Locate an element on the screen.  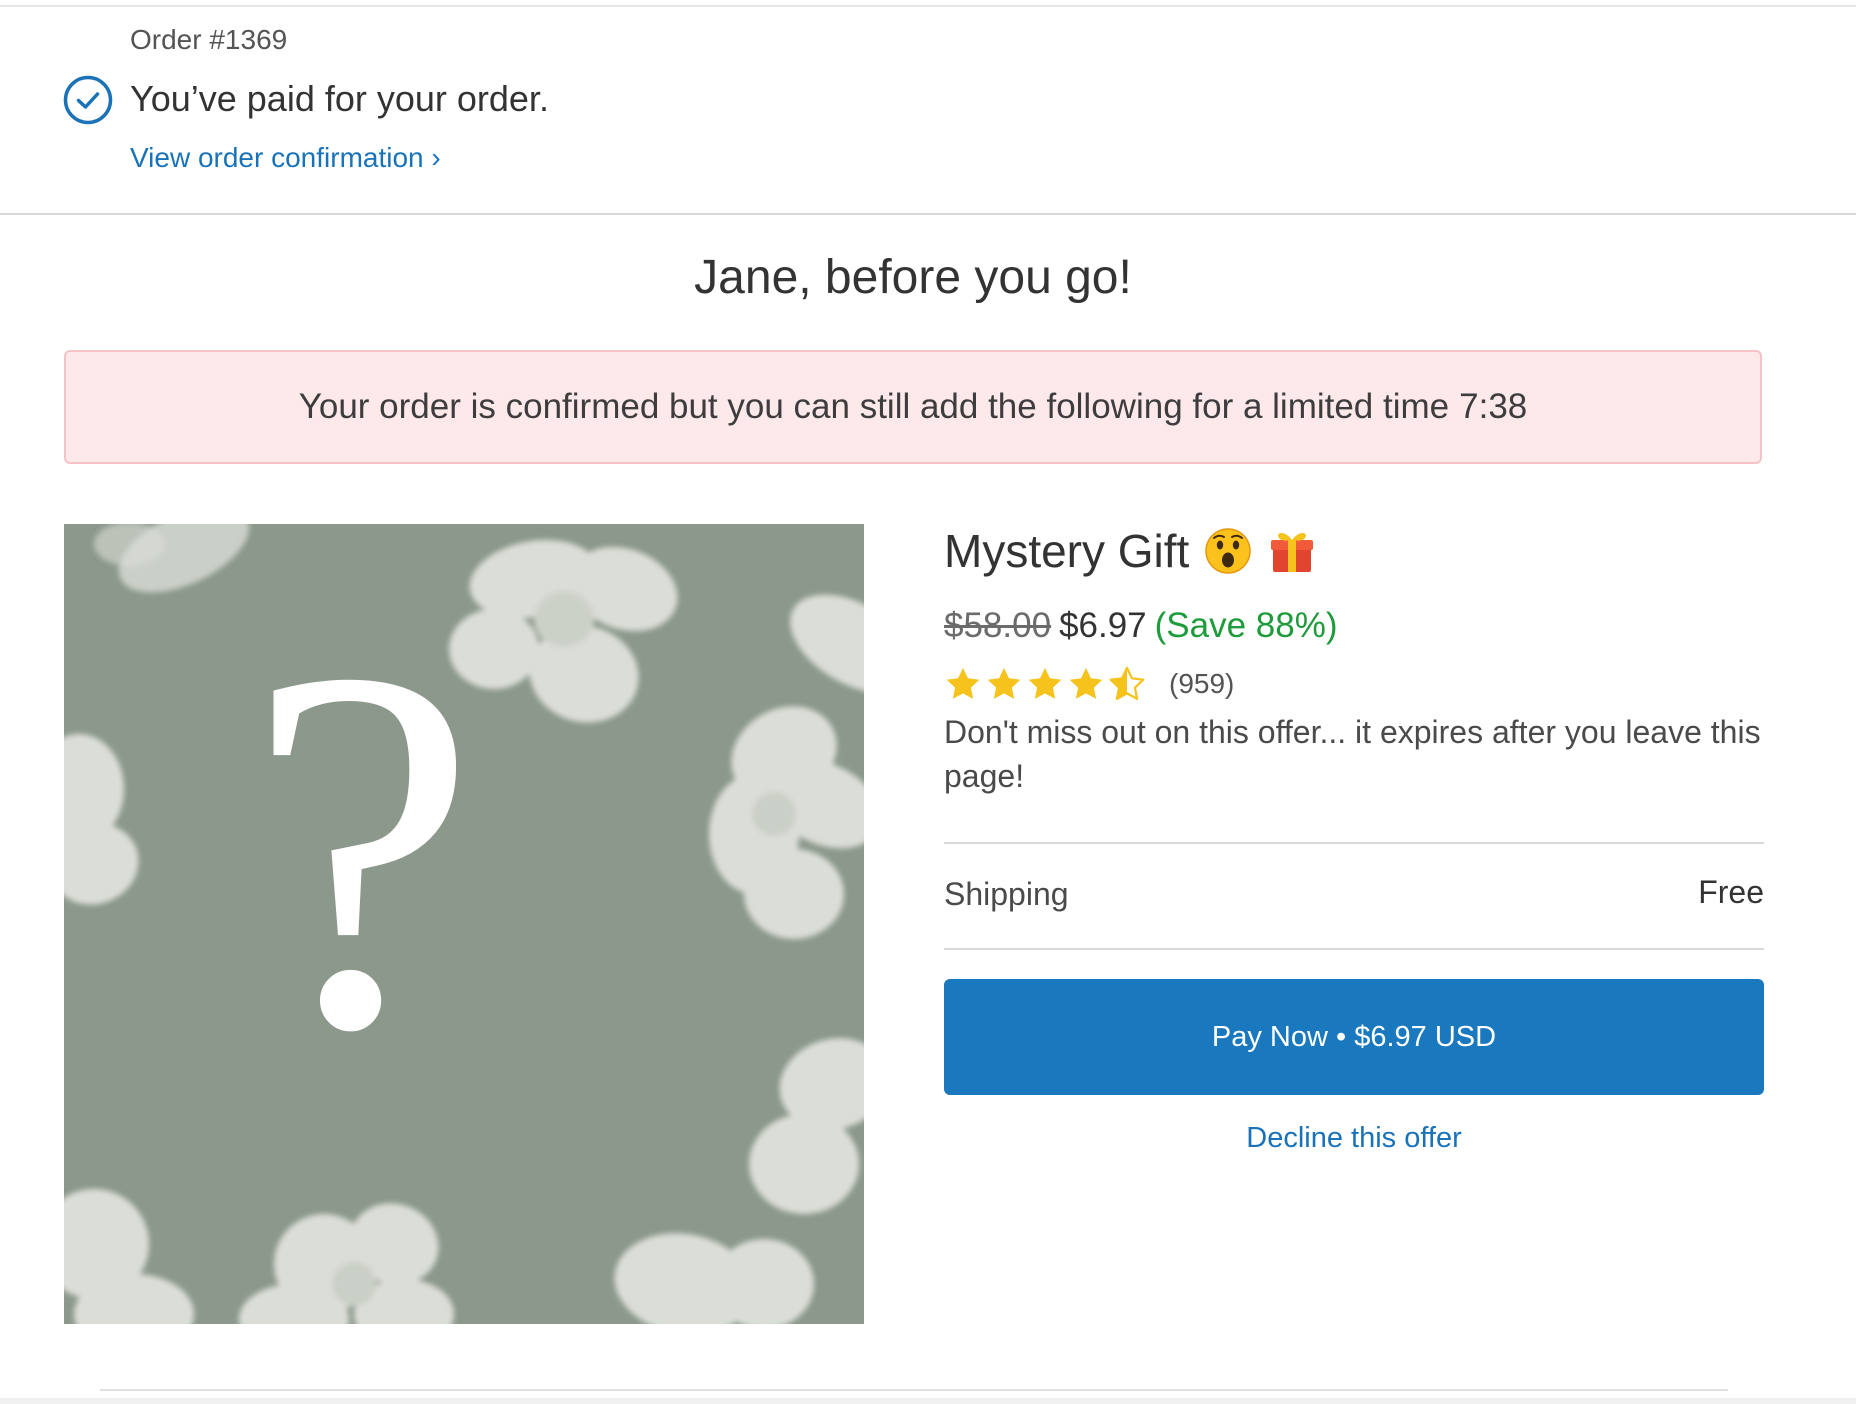
rating-row: (959) is located at coordinates (1089, 684).